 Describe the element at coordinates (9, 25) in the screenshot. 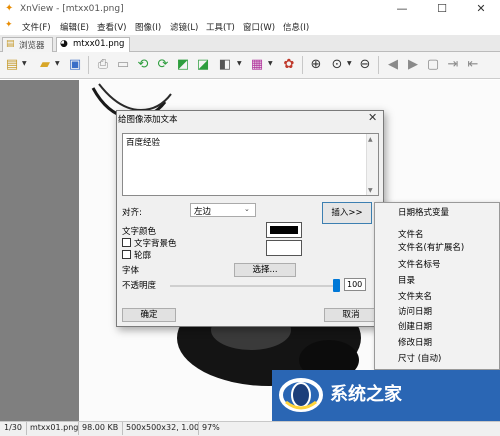

I see `app-menu-icon: ✦` at that location.